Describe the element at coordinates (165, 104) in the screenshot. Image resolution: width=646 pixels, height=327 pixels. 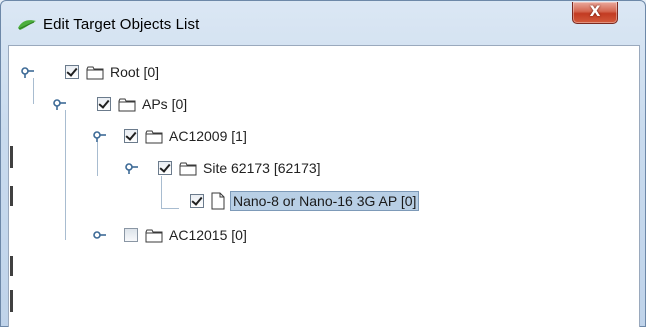
I see `tree-node-label: APs [0]` at that location.